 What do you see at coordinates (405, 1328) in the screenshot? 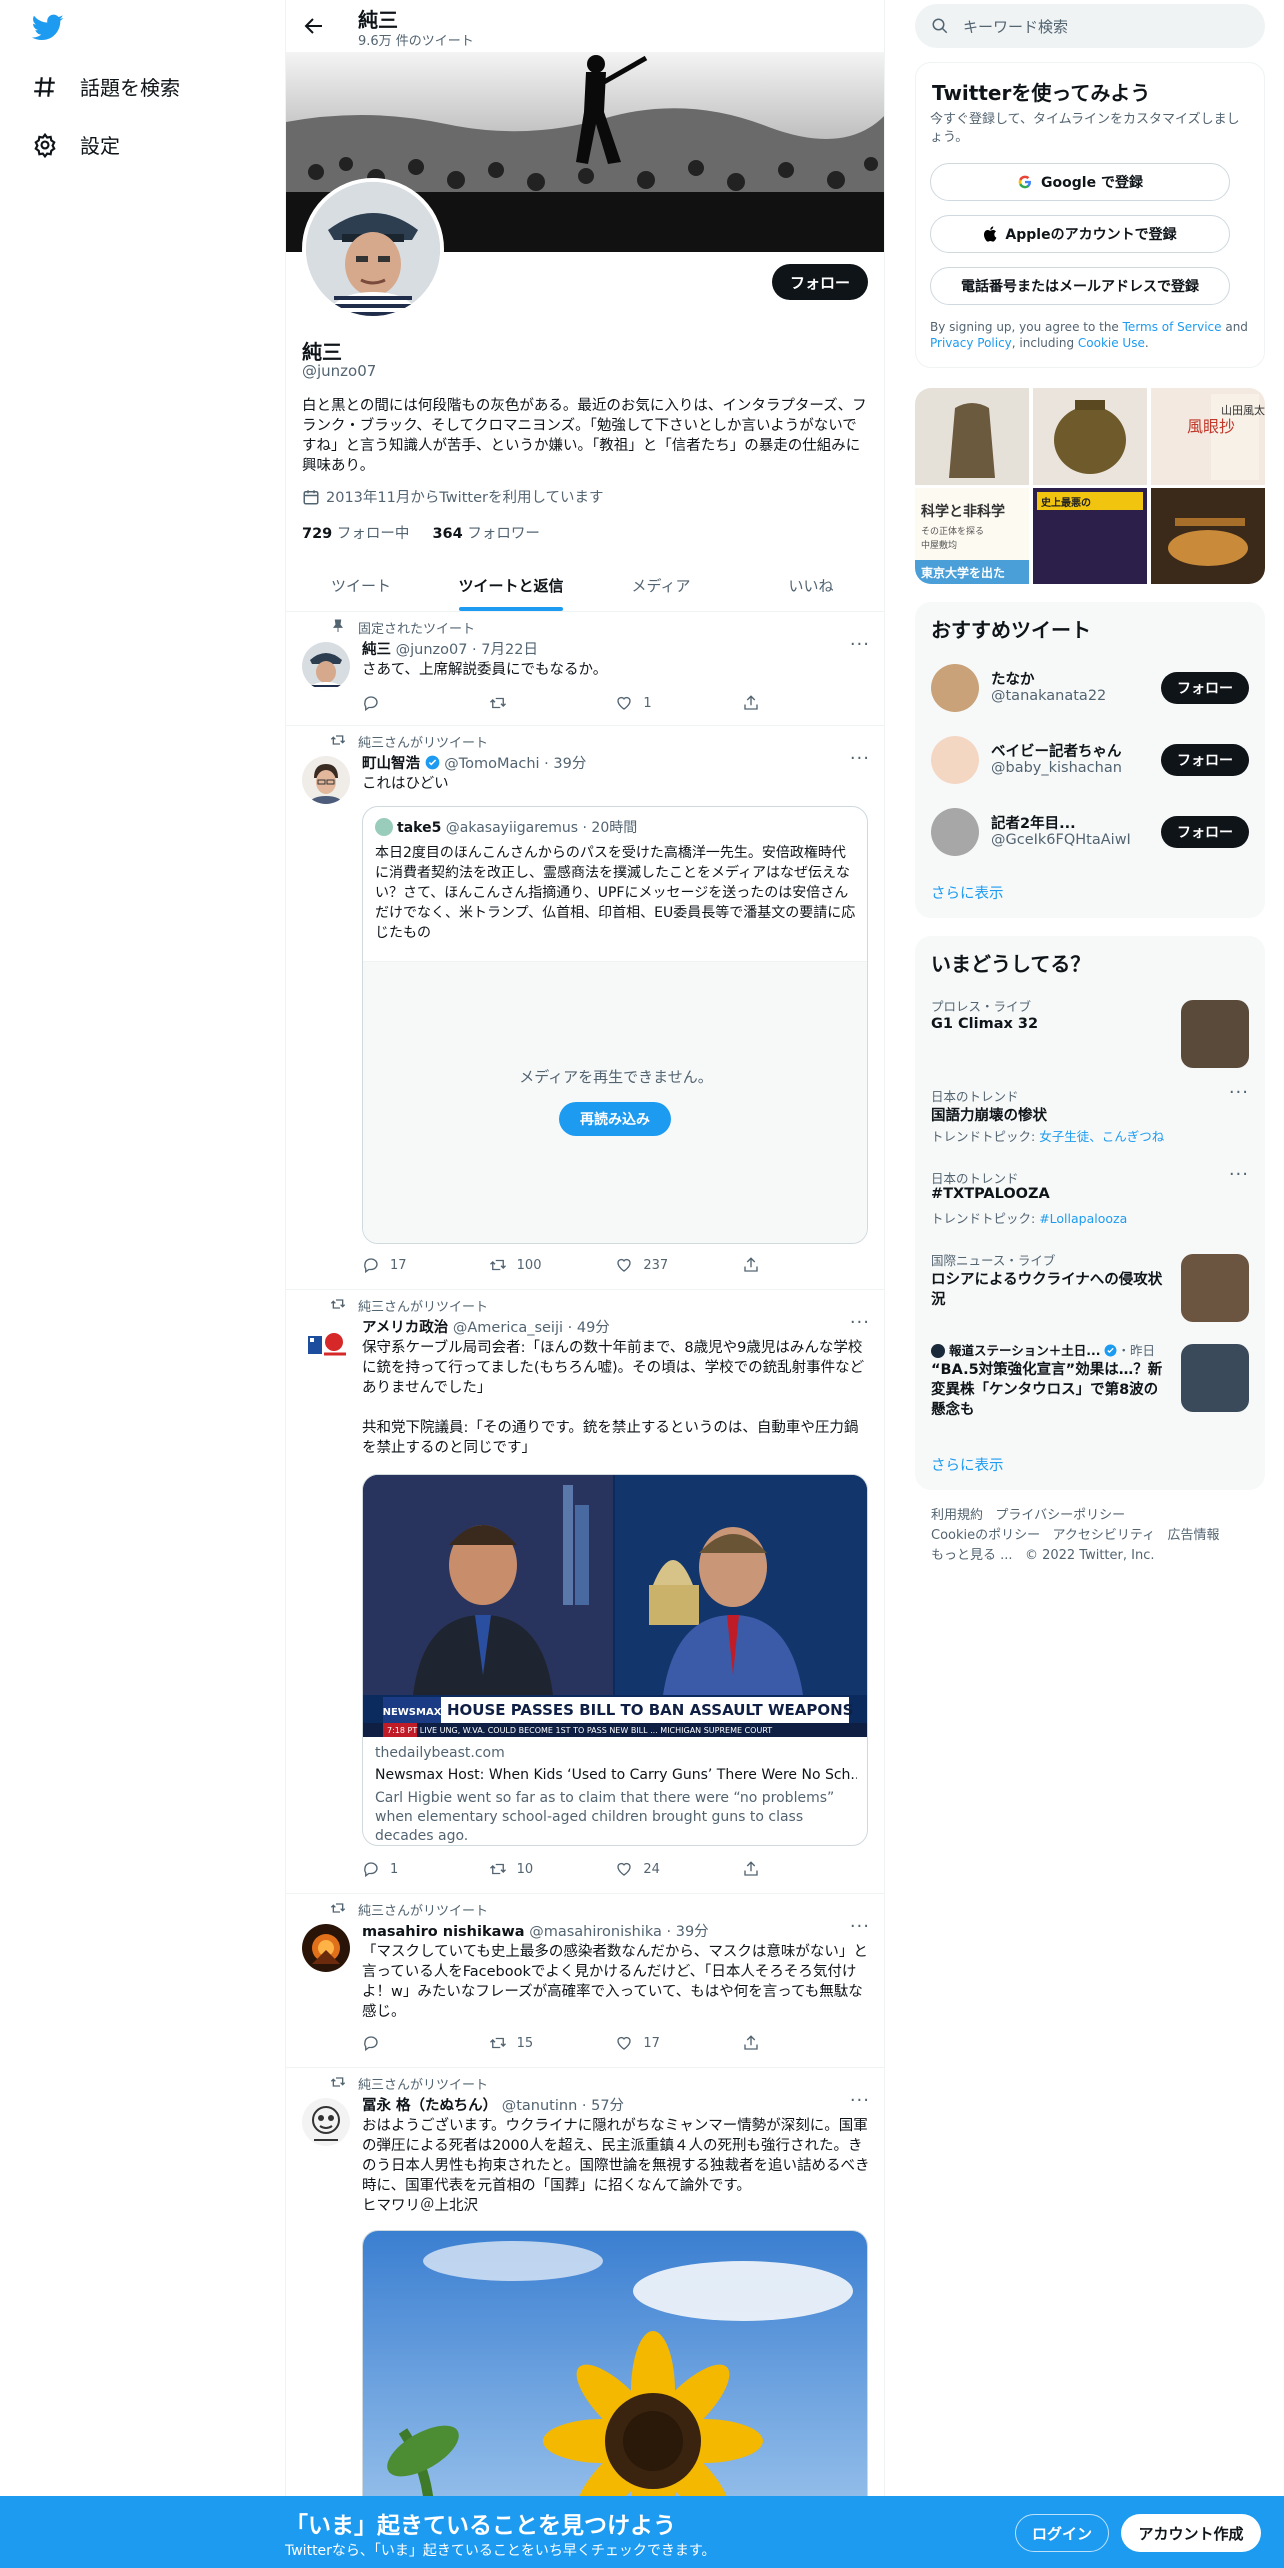
I see `author-name: アメリカ政治` at bounding box center [405, 1328].